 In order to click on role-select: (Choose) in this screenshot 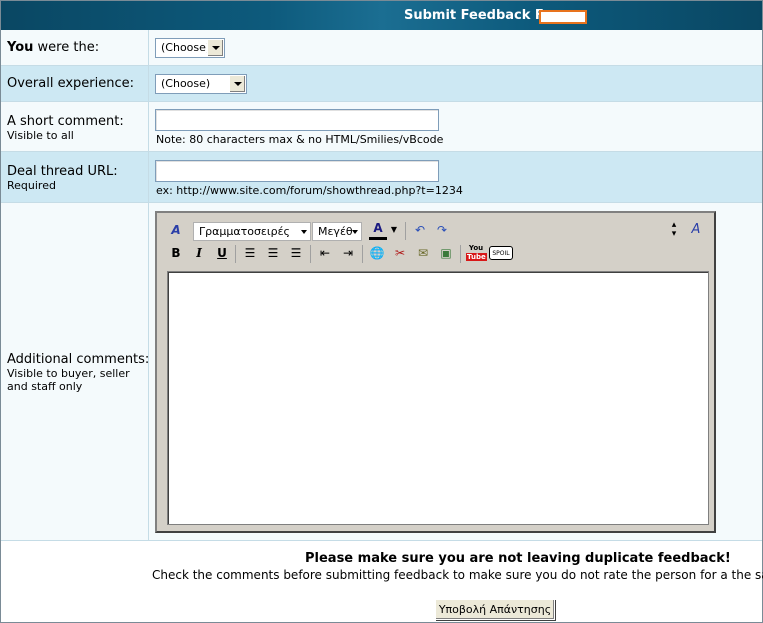, I will do `click(190, 48)`.